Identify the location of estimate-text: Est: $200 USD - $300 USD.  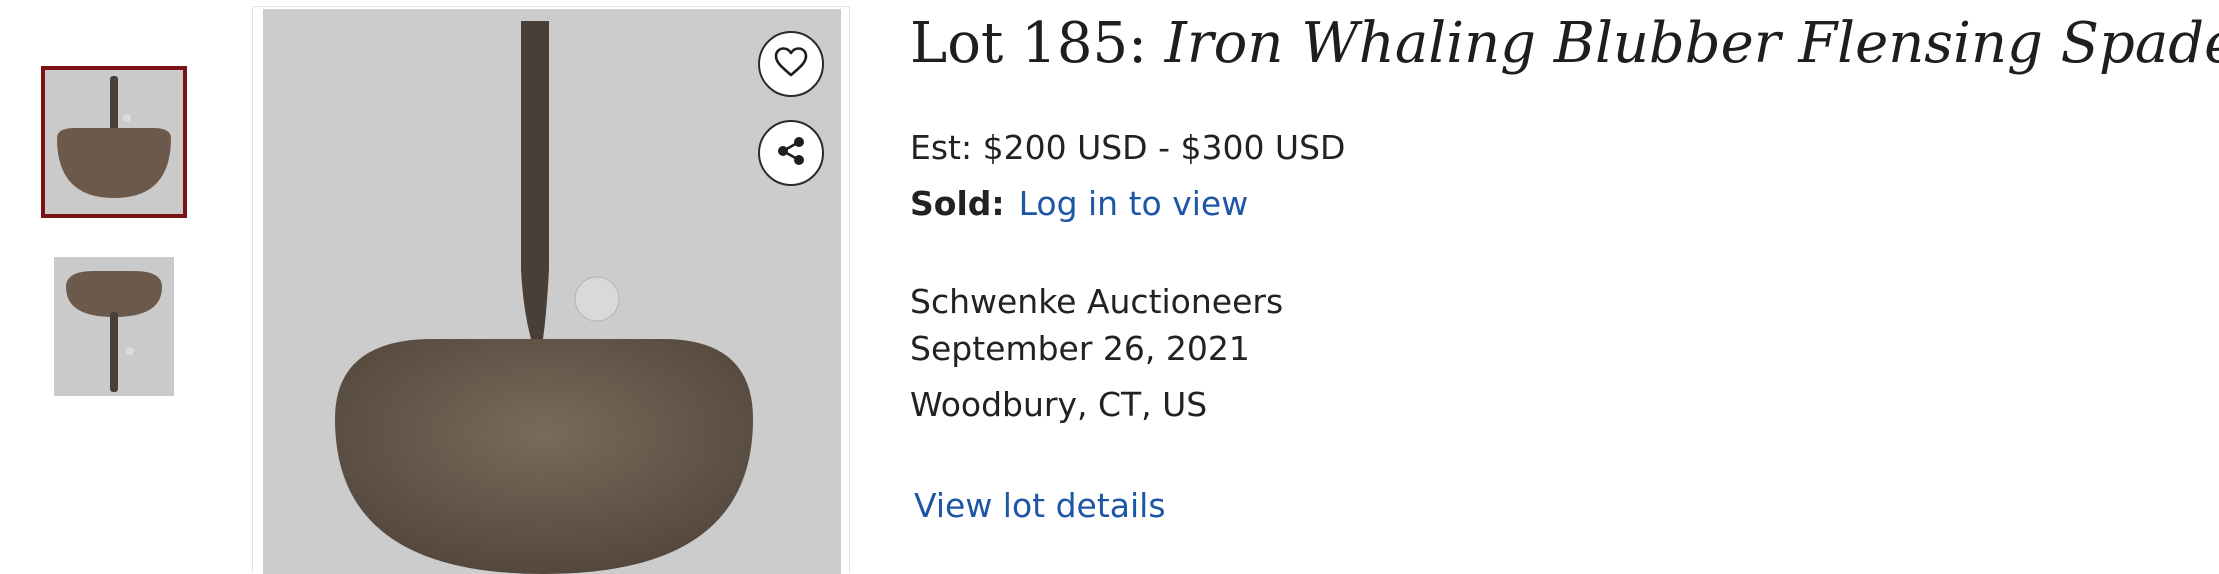
(1128, 147).